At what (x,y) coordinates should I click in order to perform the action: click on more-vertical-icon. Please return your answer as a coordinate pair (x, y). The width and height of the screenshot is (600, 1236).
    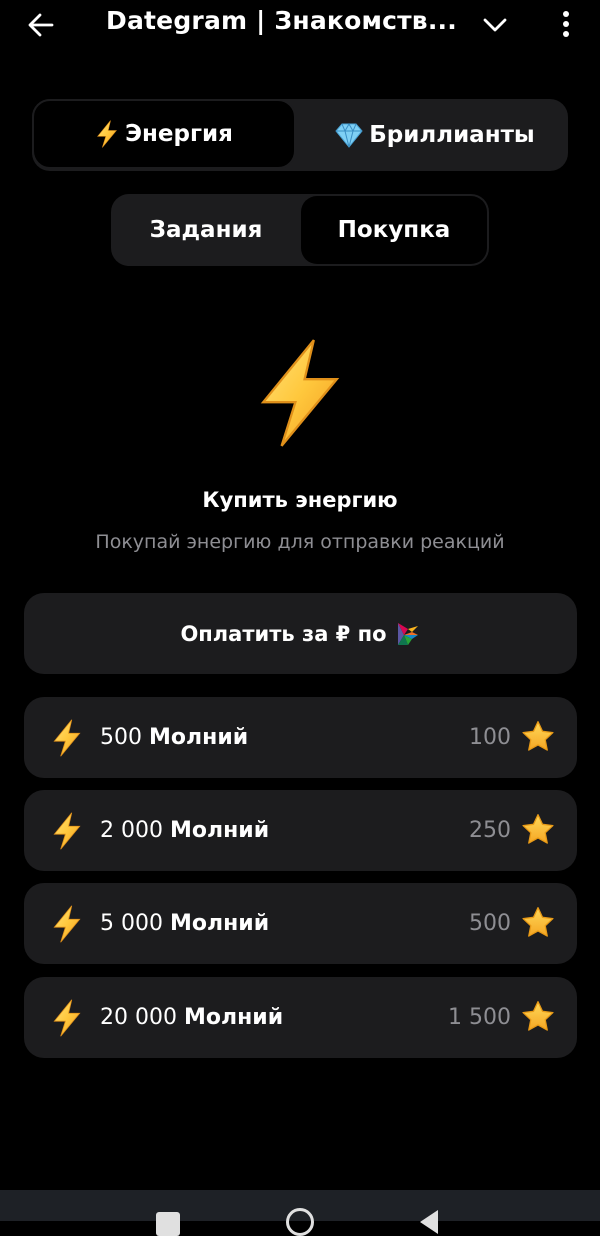
    Looking at the image, I should click on (566, 24).